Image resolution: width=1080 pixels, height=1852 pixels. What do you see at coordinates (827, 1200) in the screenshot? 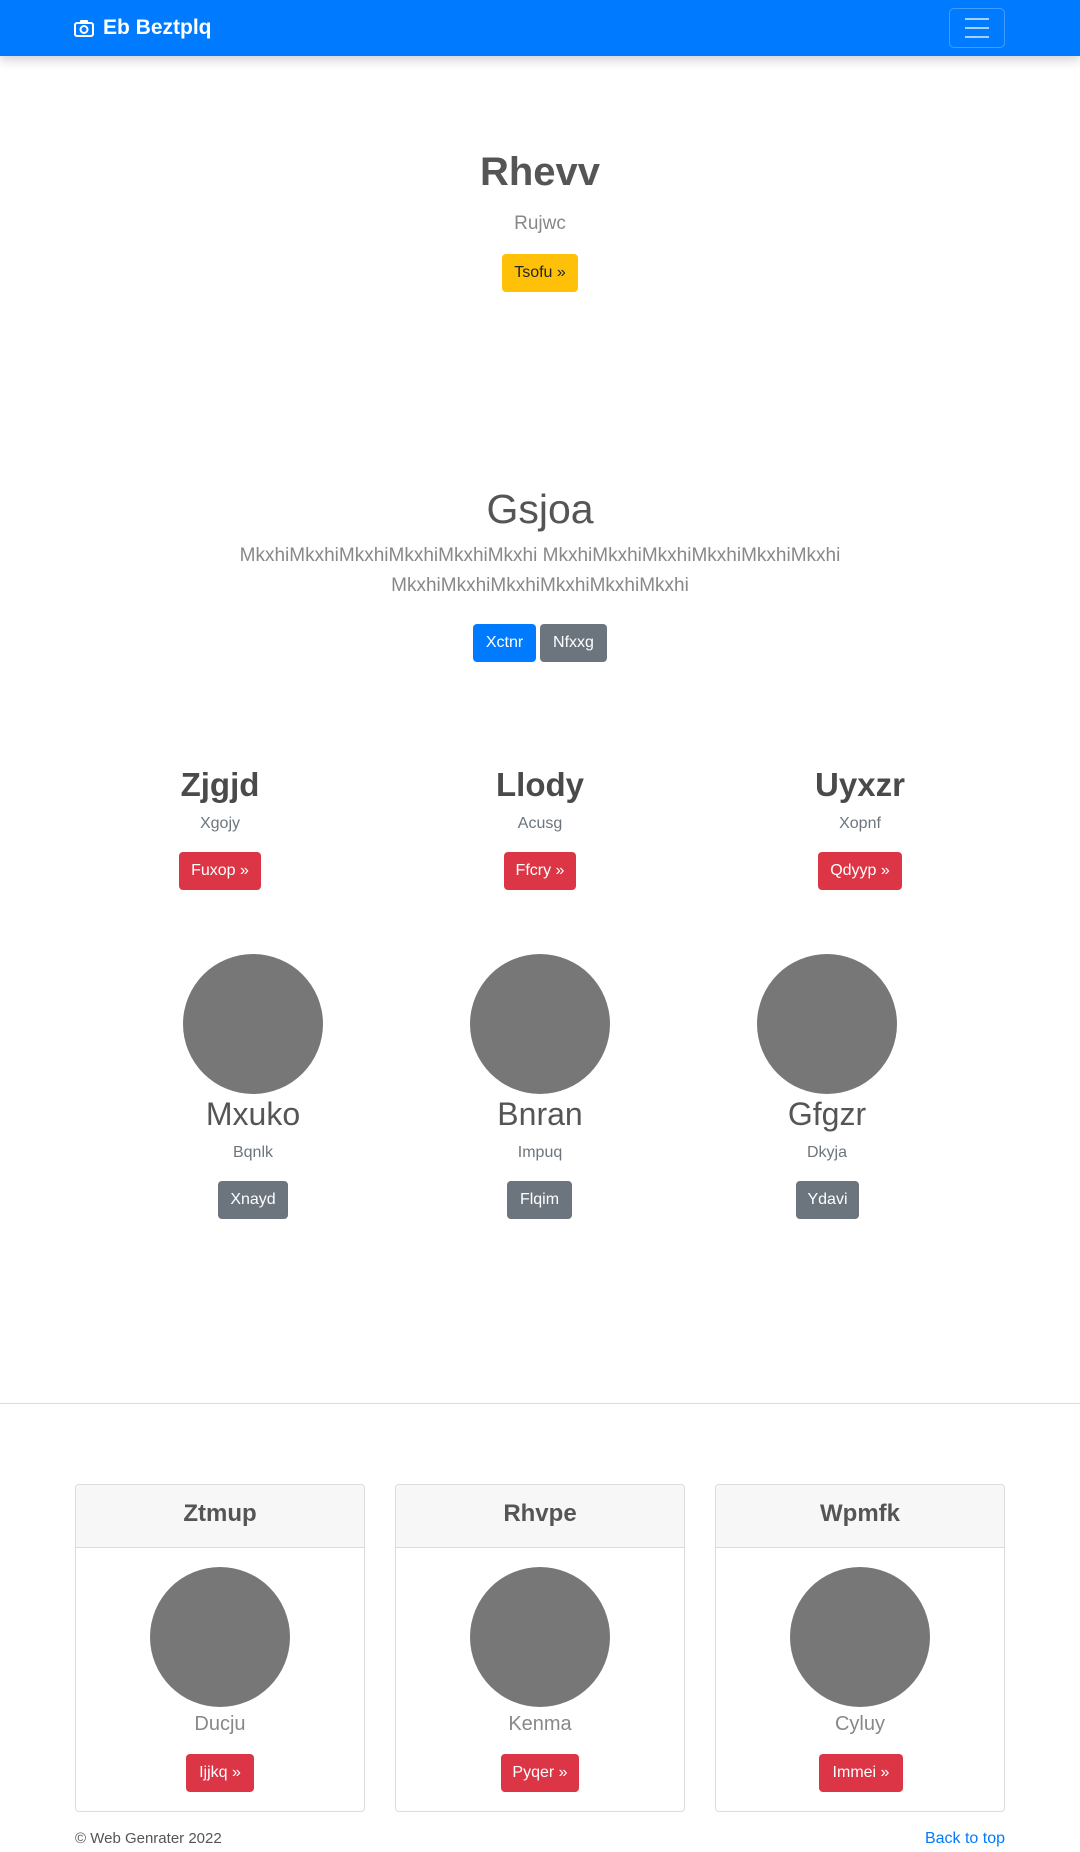
I see `profile-button: Ydavi` at bounding box center [827, 1200].